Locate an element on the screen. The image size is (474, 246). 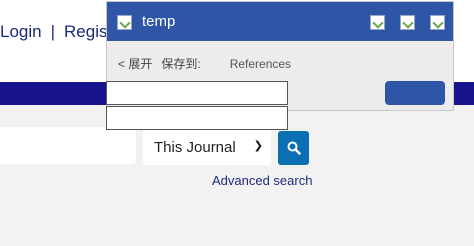
popup-save-button is located at coordinates (415, 93).